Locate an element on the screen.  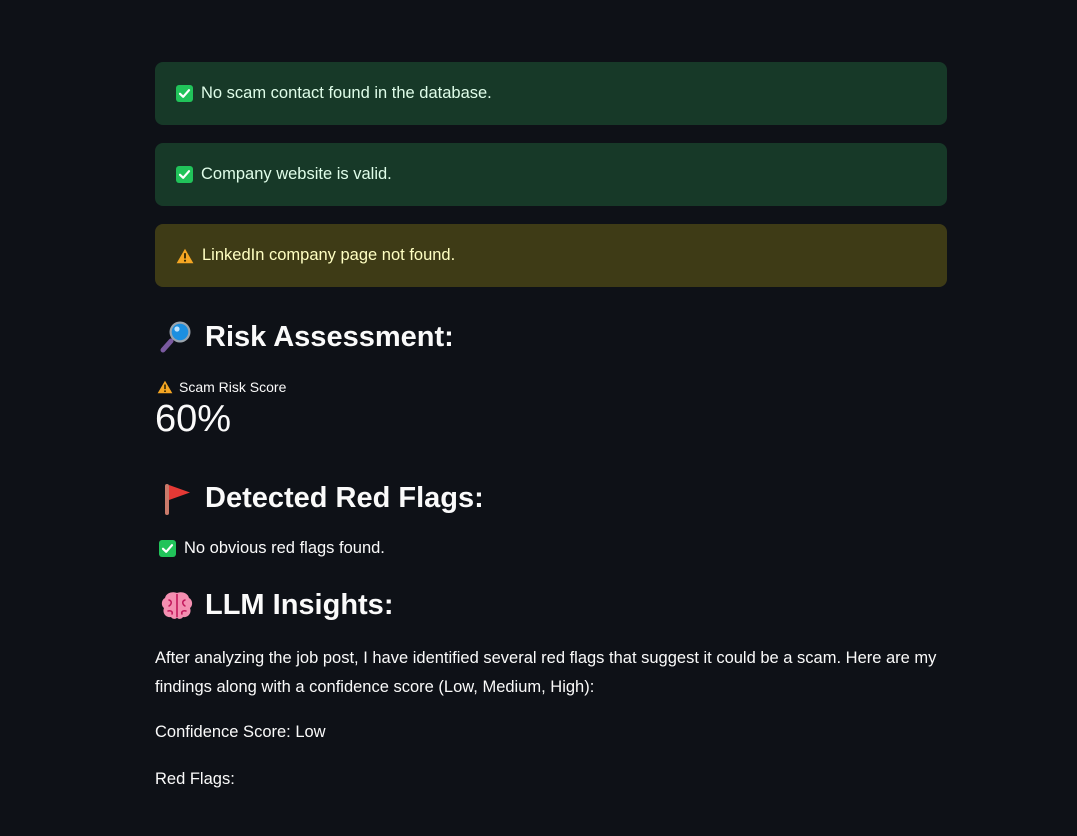
heading-text: Risk Assessment: is located at coordinates (329, 336).